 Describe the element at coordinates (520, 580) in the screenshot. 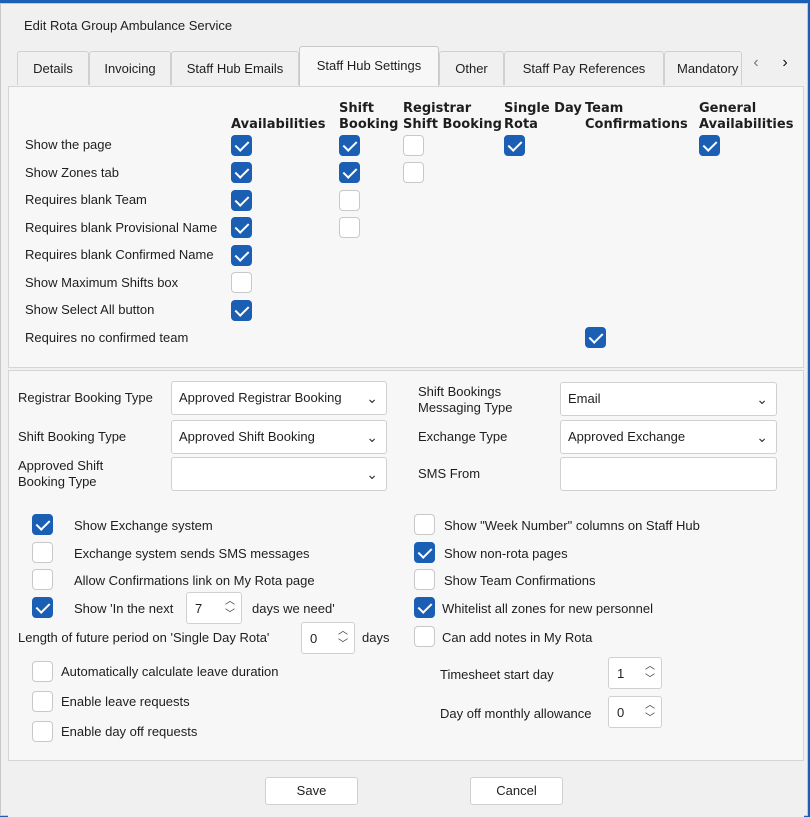

I see `team-confirmations-label: Show Team Confirmations` at that location.